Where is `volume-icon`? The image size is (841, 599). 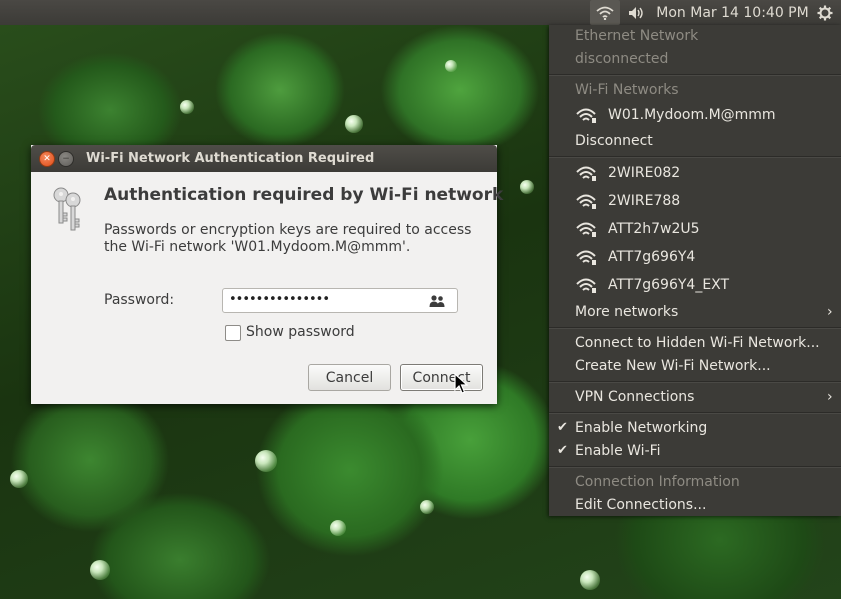 volume-icon is located at coordinates (636, 12).